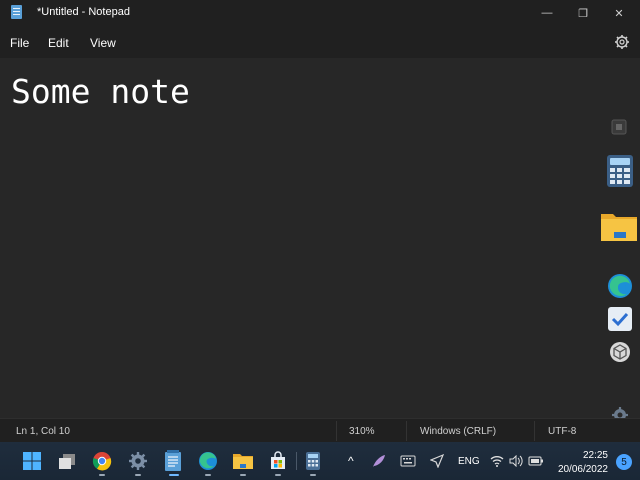 This screenshot has height=480, width=640. What do you see at coordinates (437, 461) in the screenshot?
I see `location-arrow-icon` at bounding box center [437, 461].